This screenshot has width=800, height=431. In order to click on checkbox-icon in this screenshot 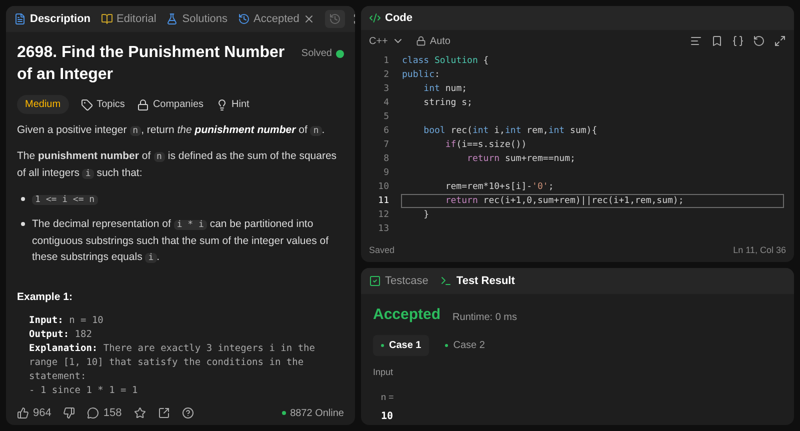, I will do `click(375, 281)`.